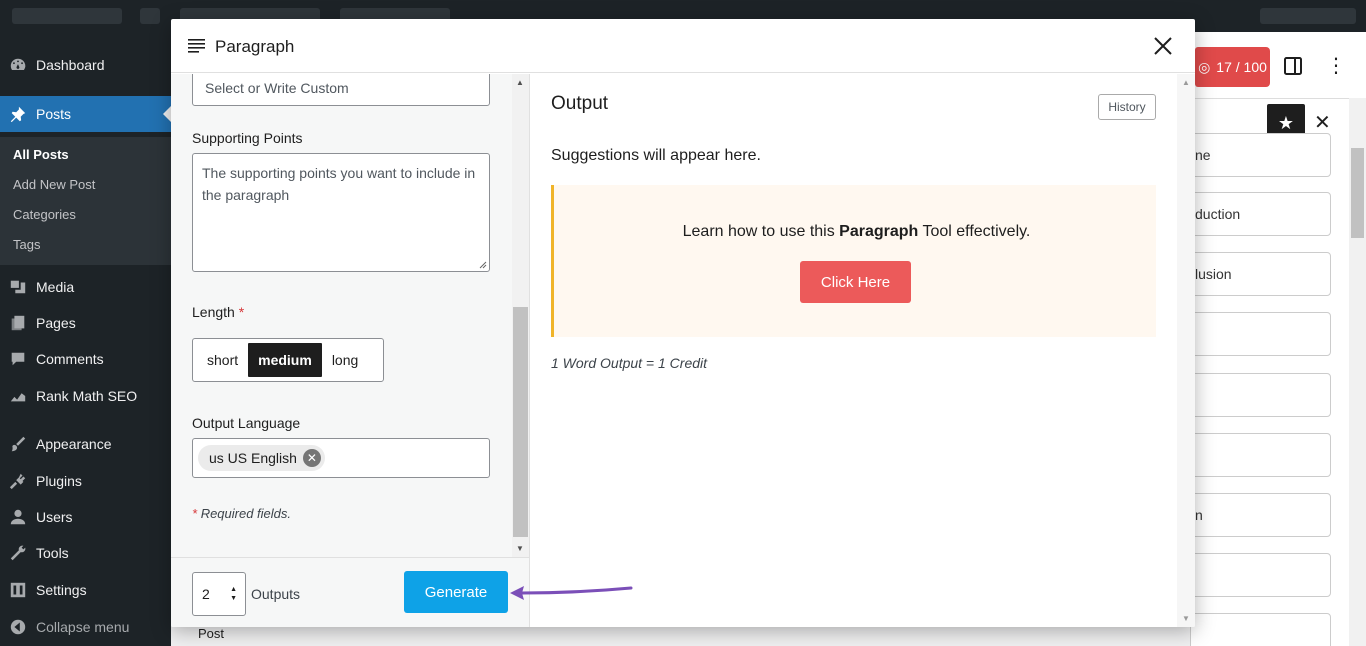 This screenshot has width=1366, height=646. I want to click on paintbrush-icon, so click(18, 444).